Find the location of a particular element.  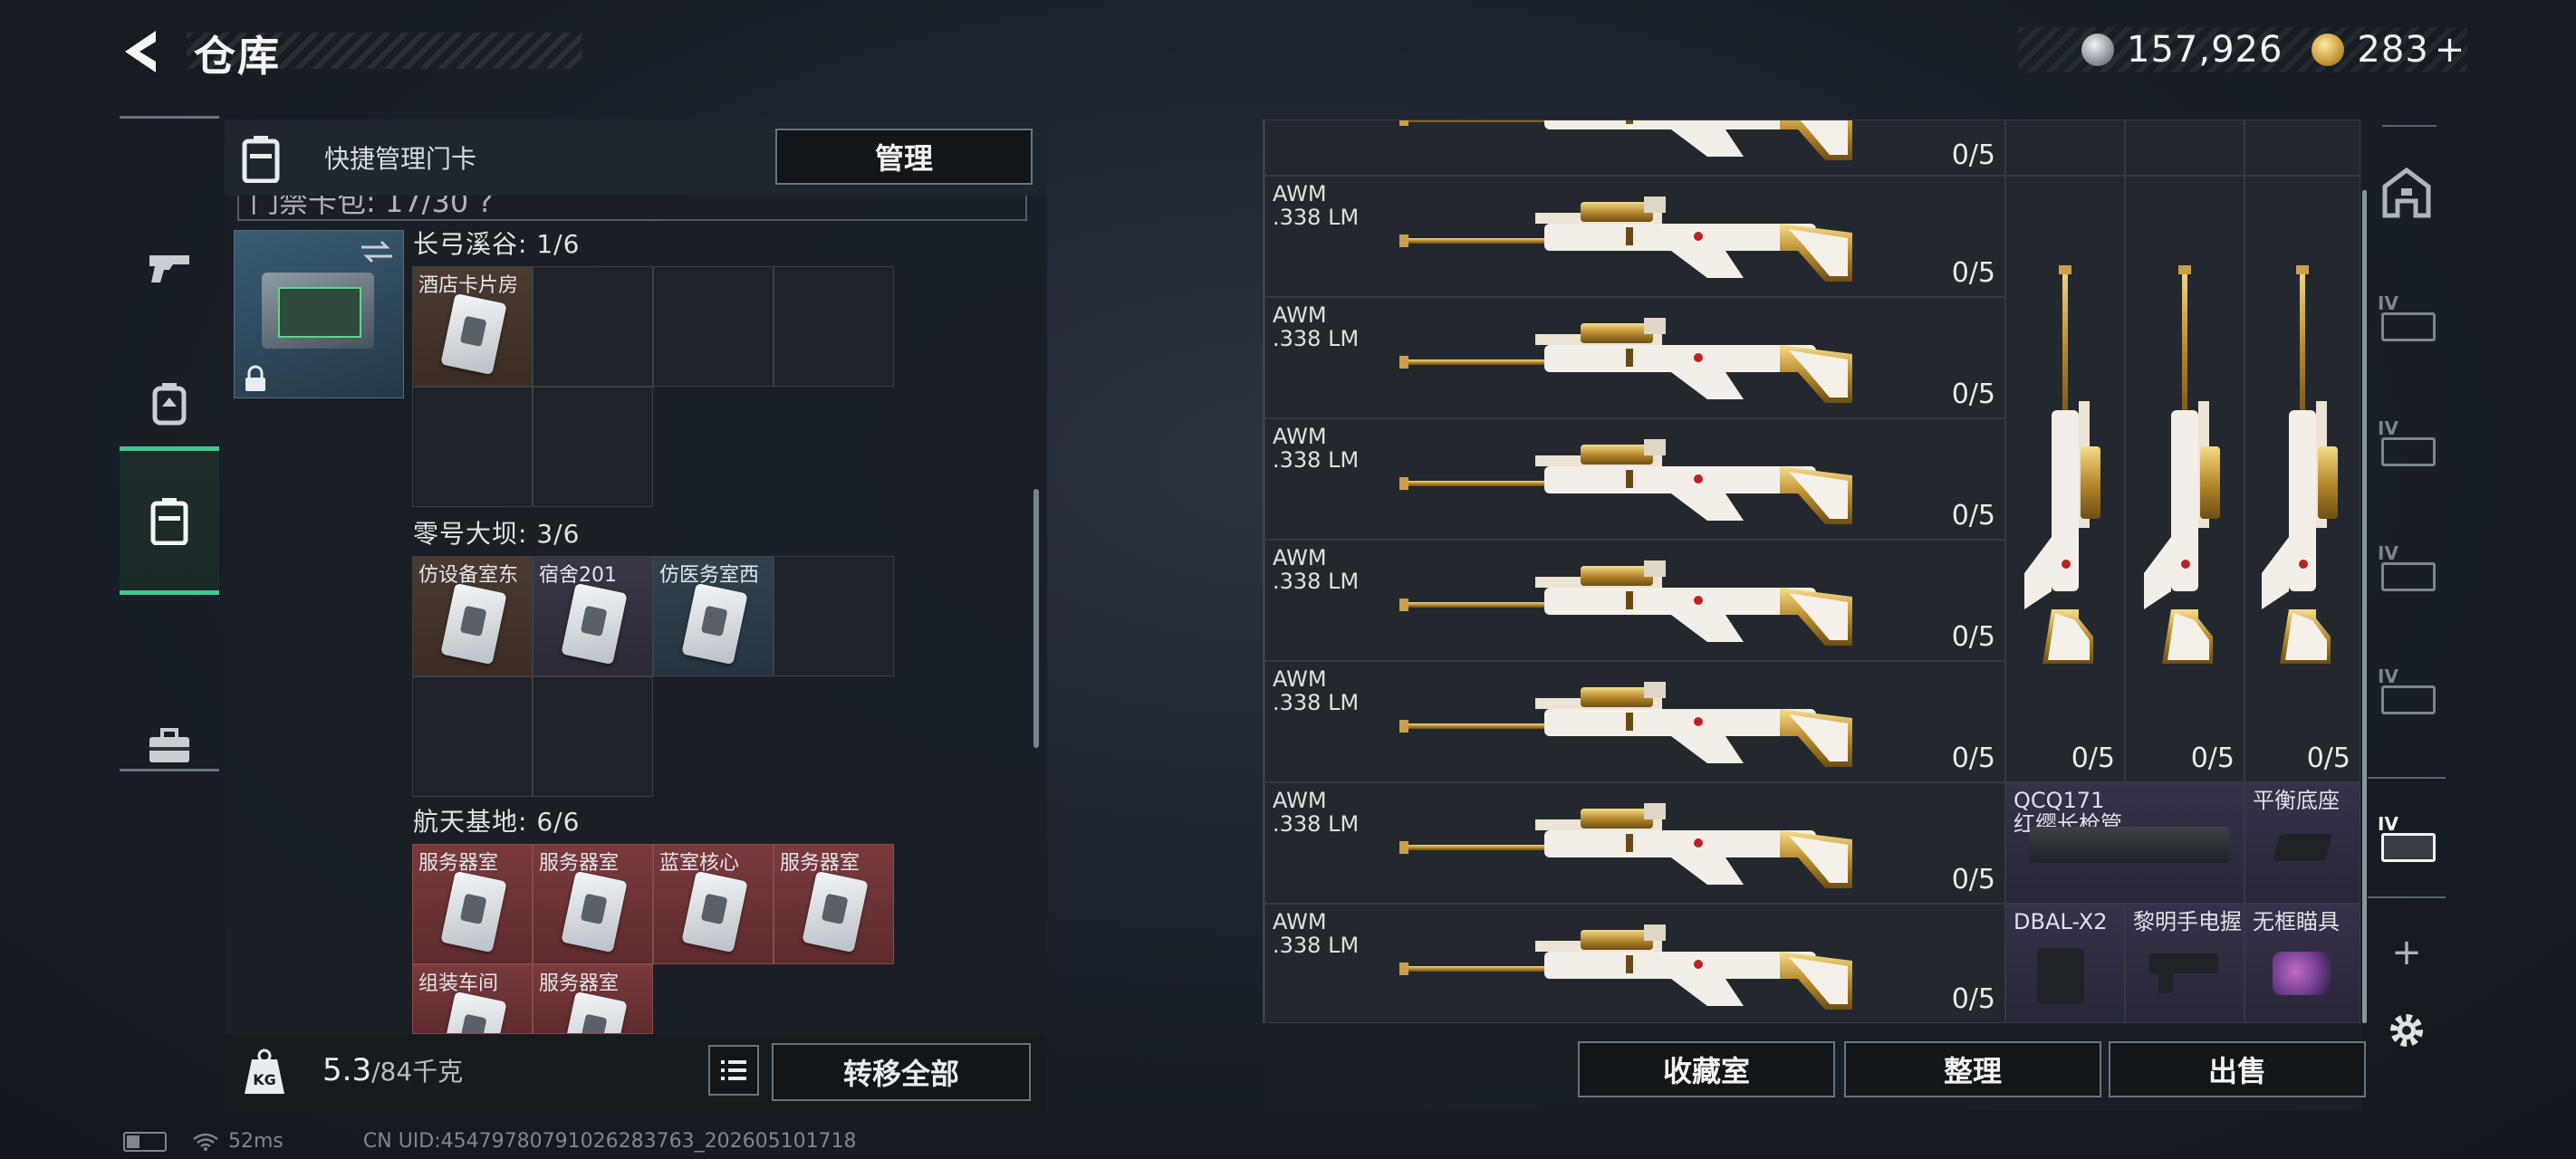

tab-case-1: IV is located at coordinates (2407, 317).